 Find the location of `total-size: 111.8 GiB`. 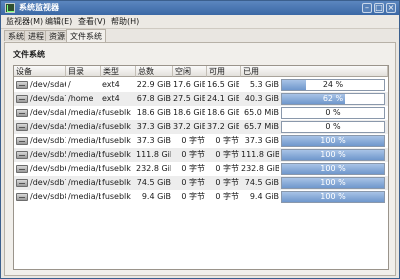

total-size: 111.8 GiB is located at coordinates (153, 154).